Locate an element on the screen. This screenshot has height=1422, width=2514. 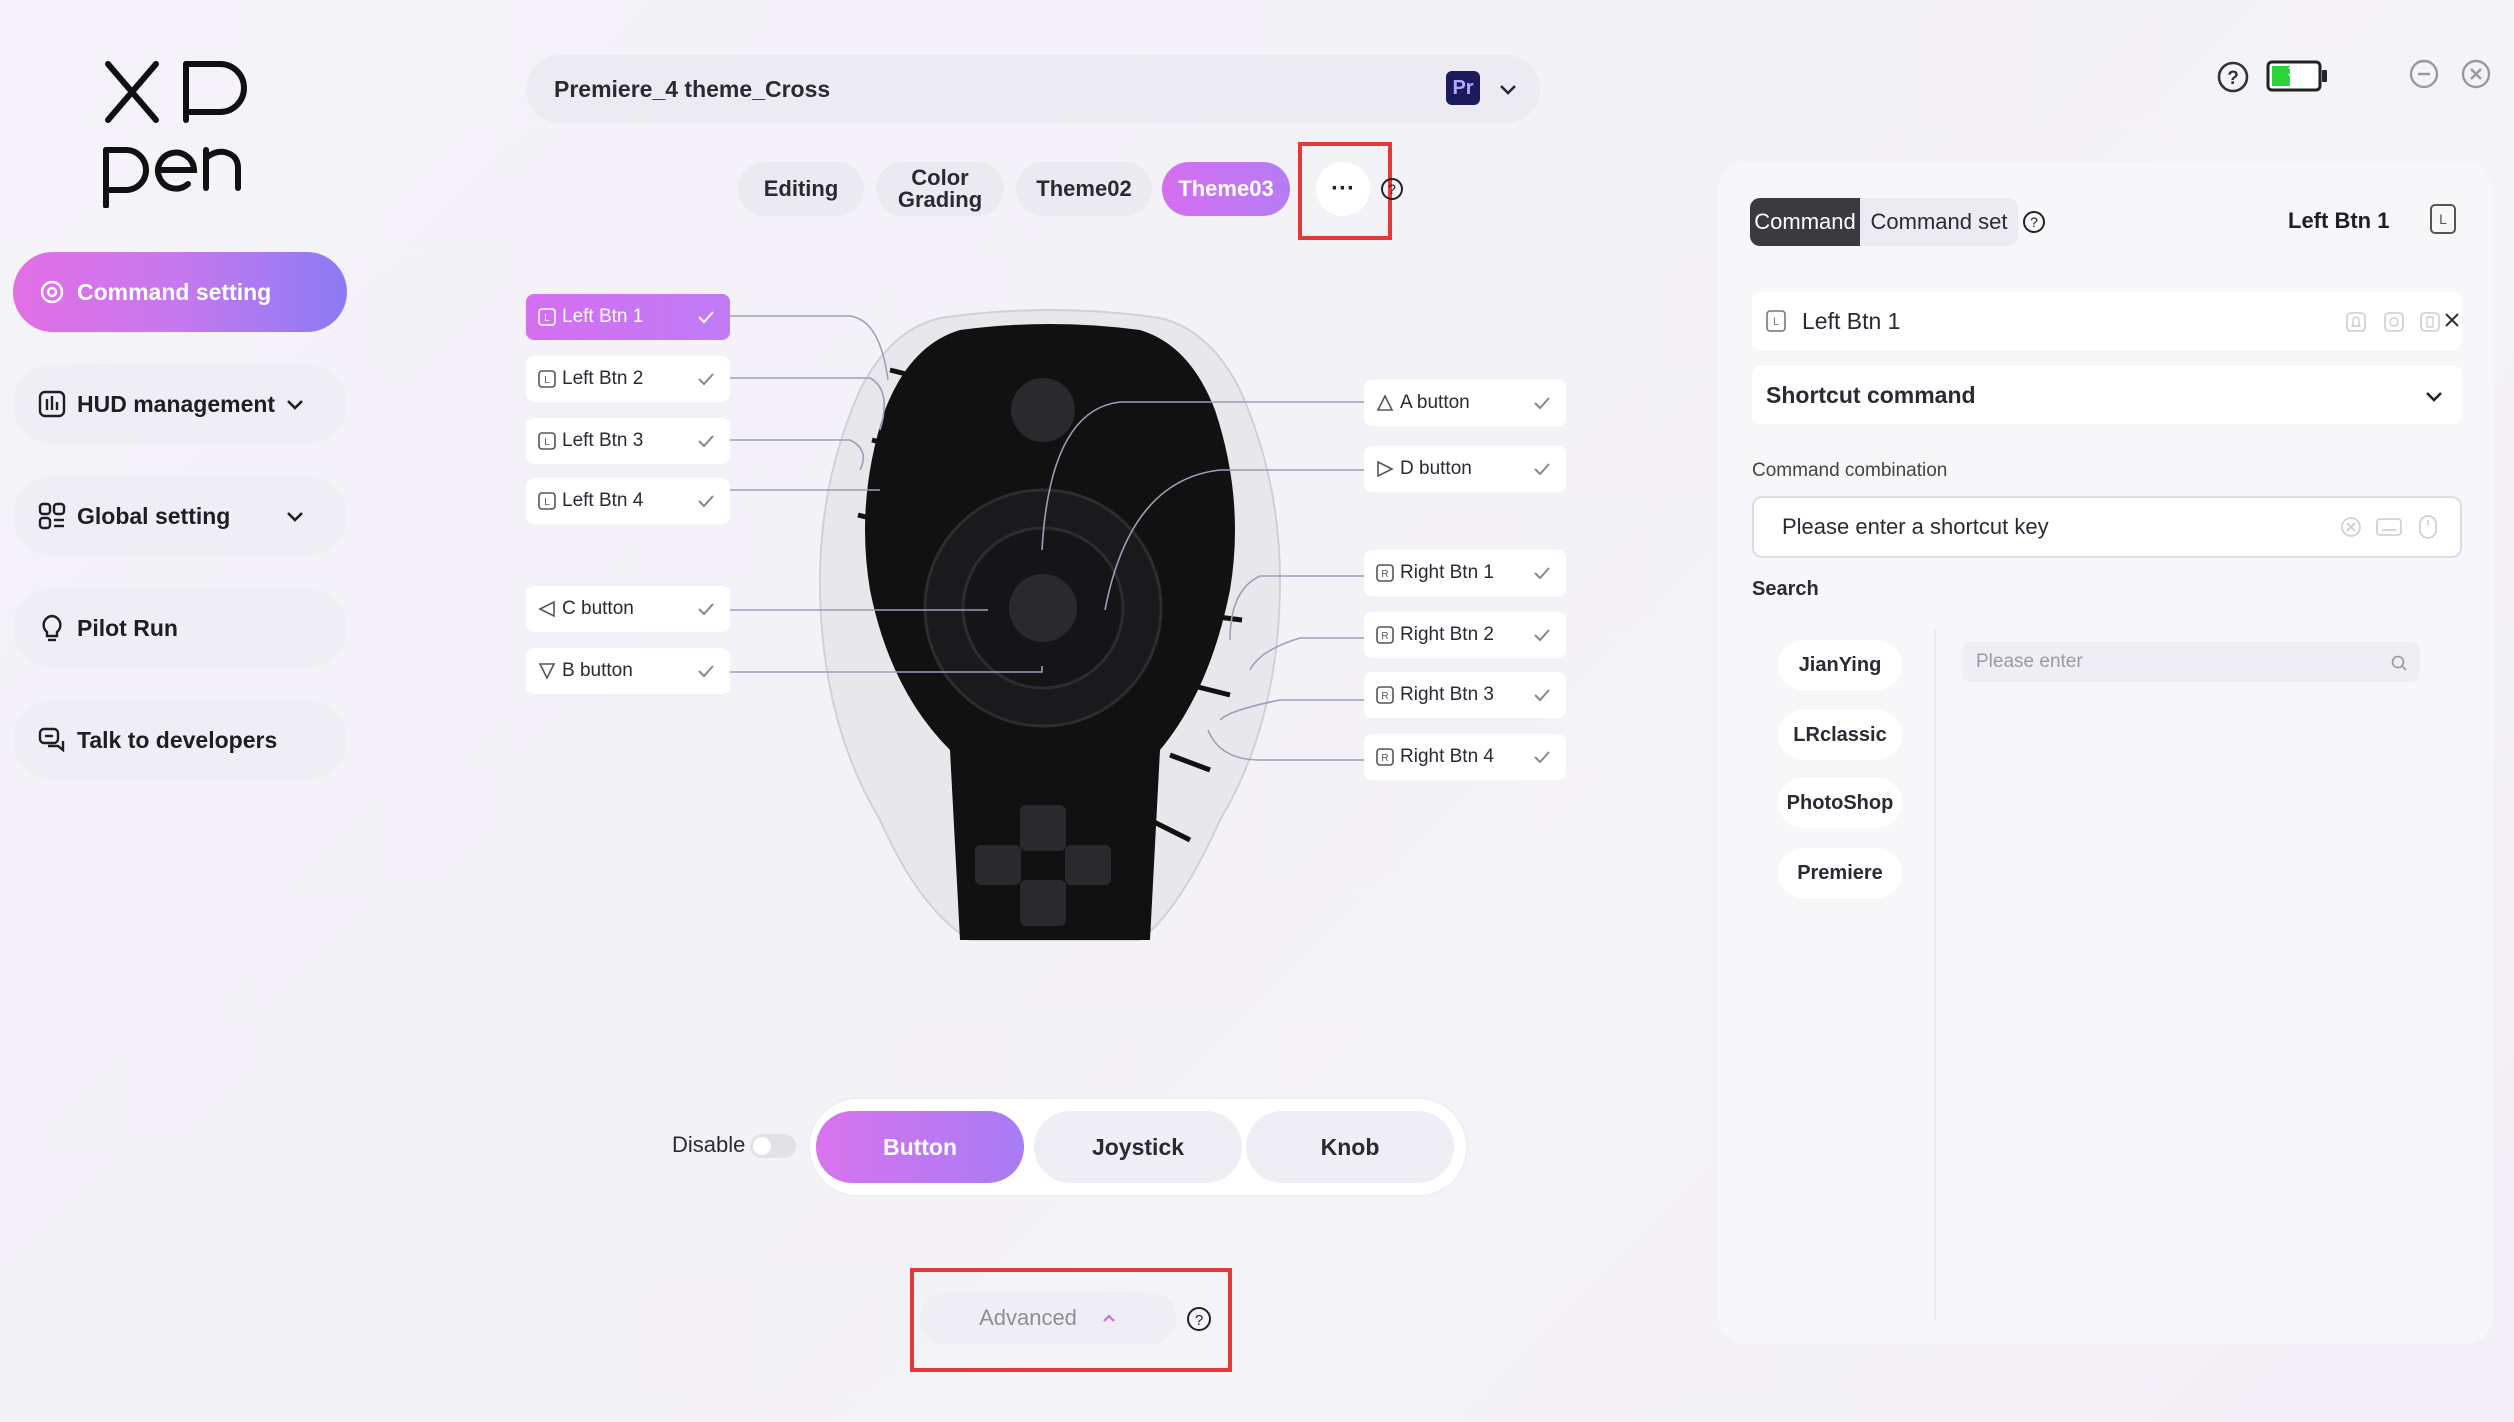
left-btn-label: Left Btn 1 is located at coordinates (603, 316).